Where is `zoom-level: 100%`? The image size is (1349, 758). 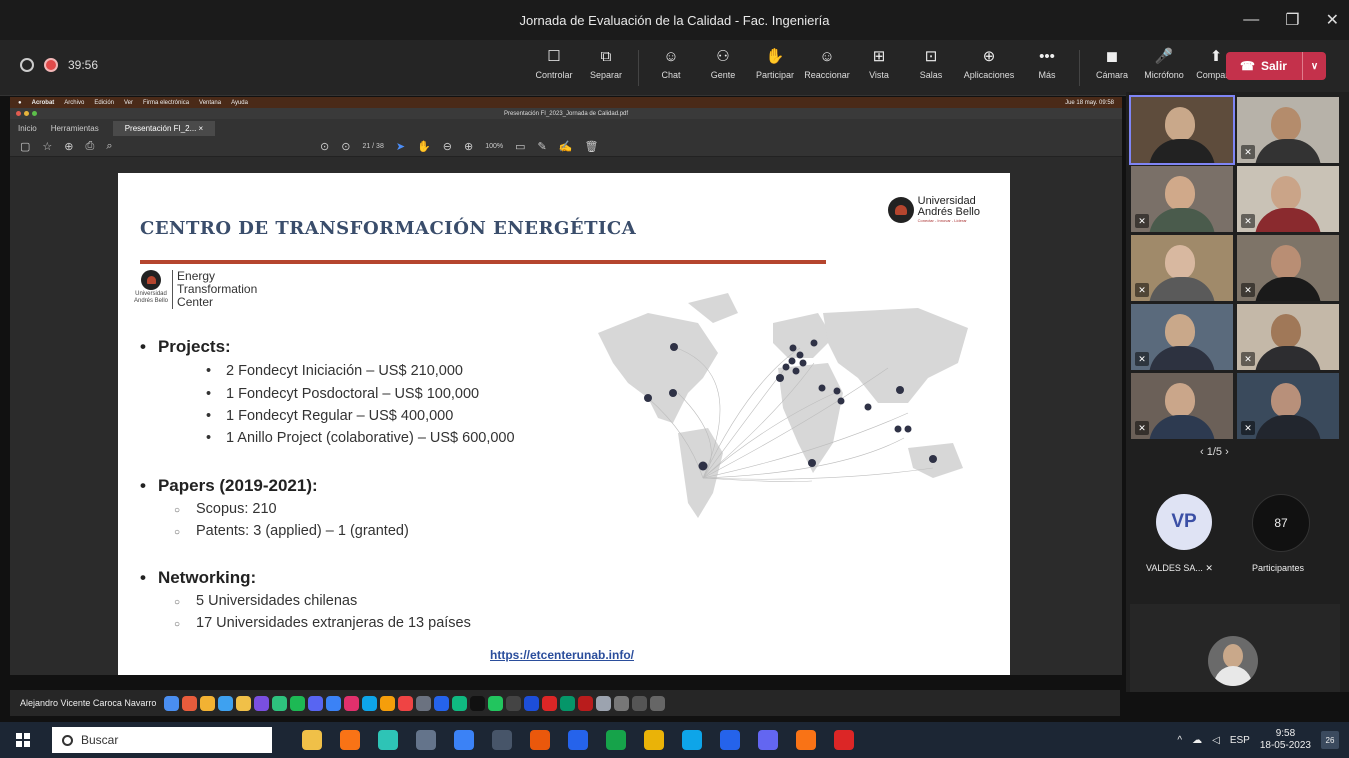
zoom-level: 100% is located at coordinates (494, 146).